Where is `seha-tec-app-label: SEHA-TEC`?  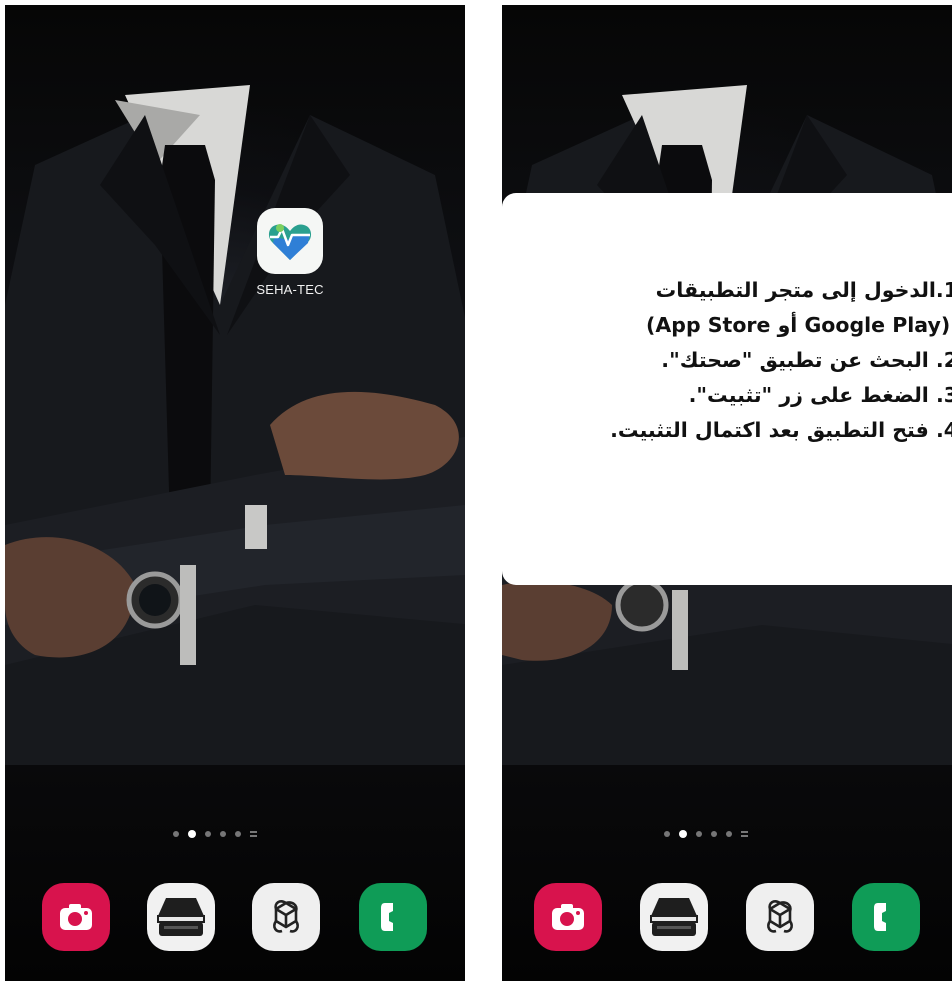
seha-tec-app-label: SEHA-TEC is located at coordinates (290, 289).